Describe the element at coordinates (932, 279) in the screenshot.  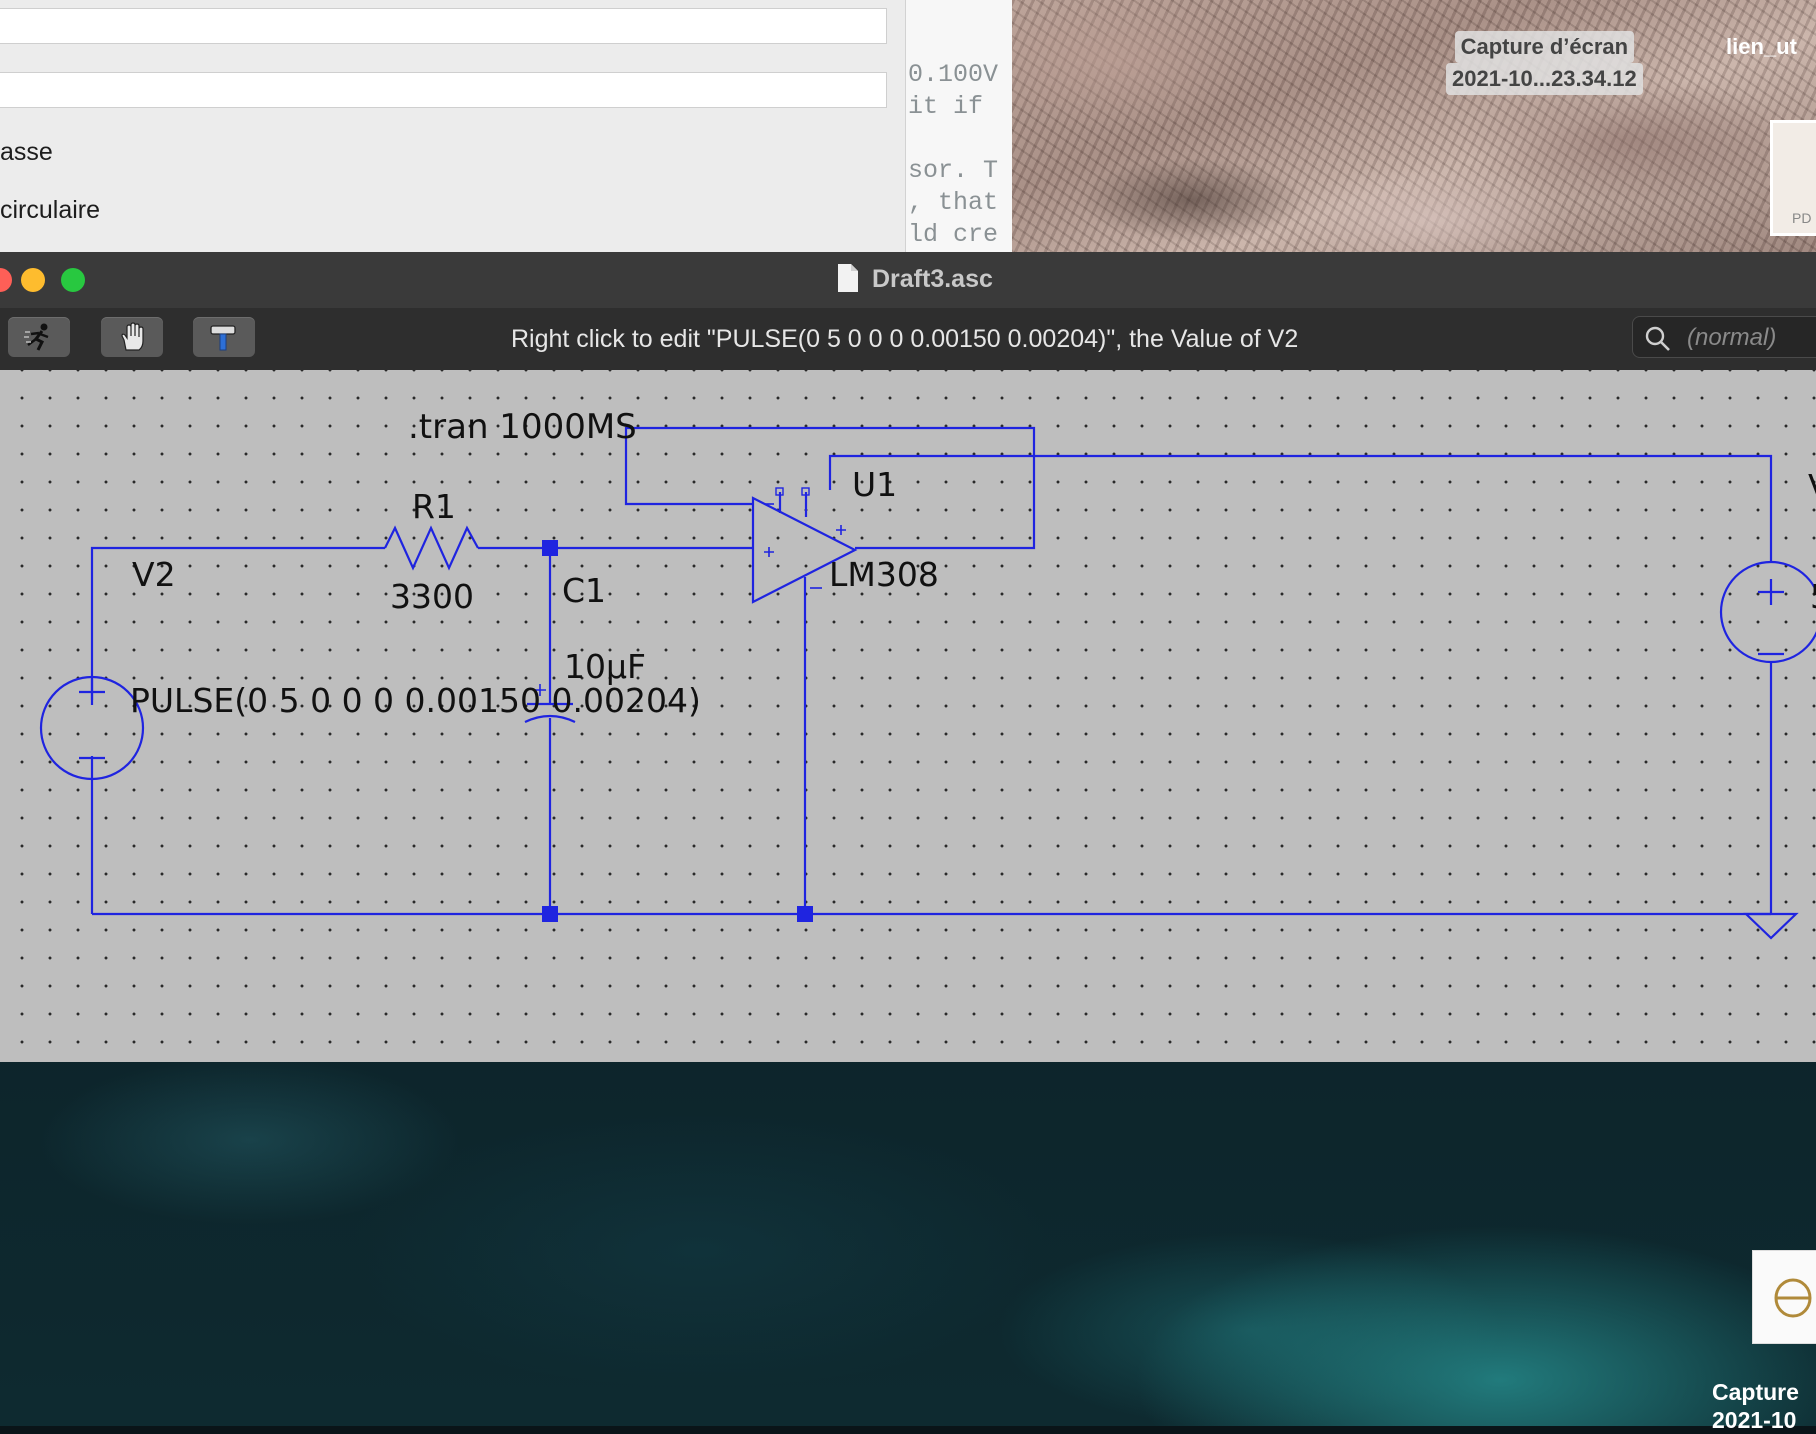
I see `window-title: Draft3.asc` at that location.